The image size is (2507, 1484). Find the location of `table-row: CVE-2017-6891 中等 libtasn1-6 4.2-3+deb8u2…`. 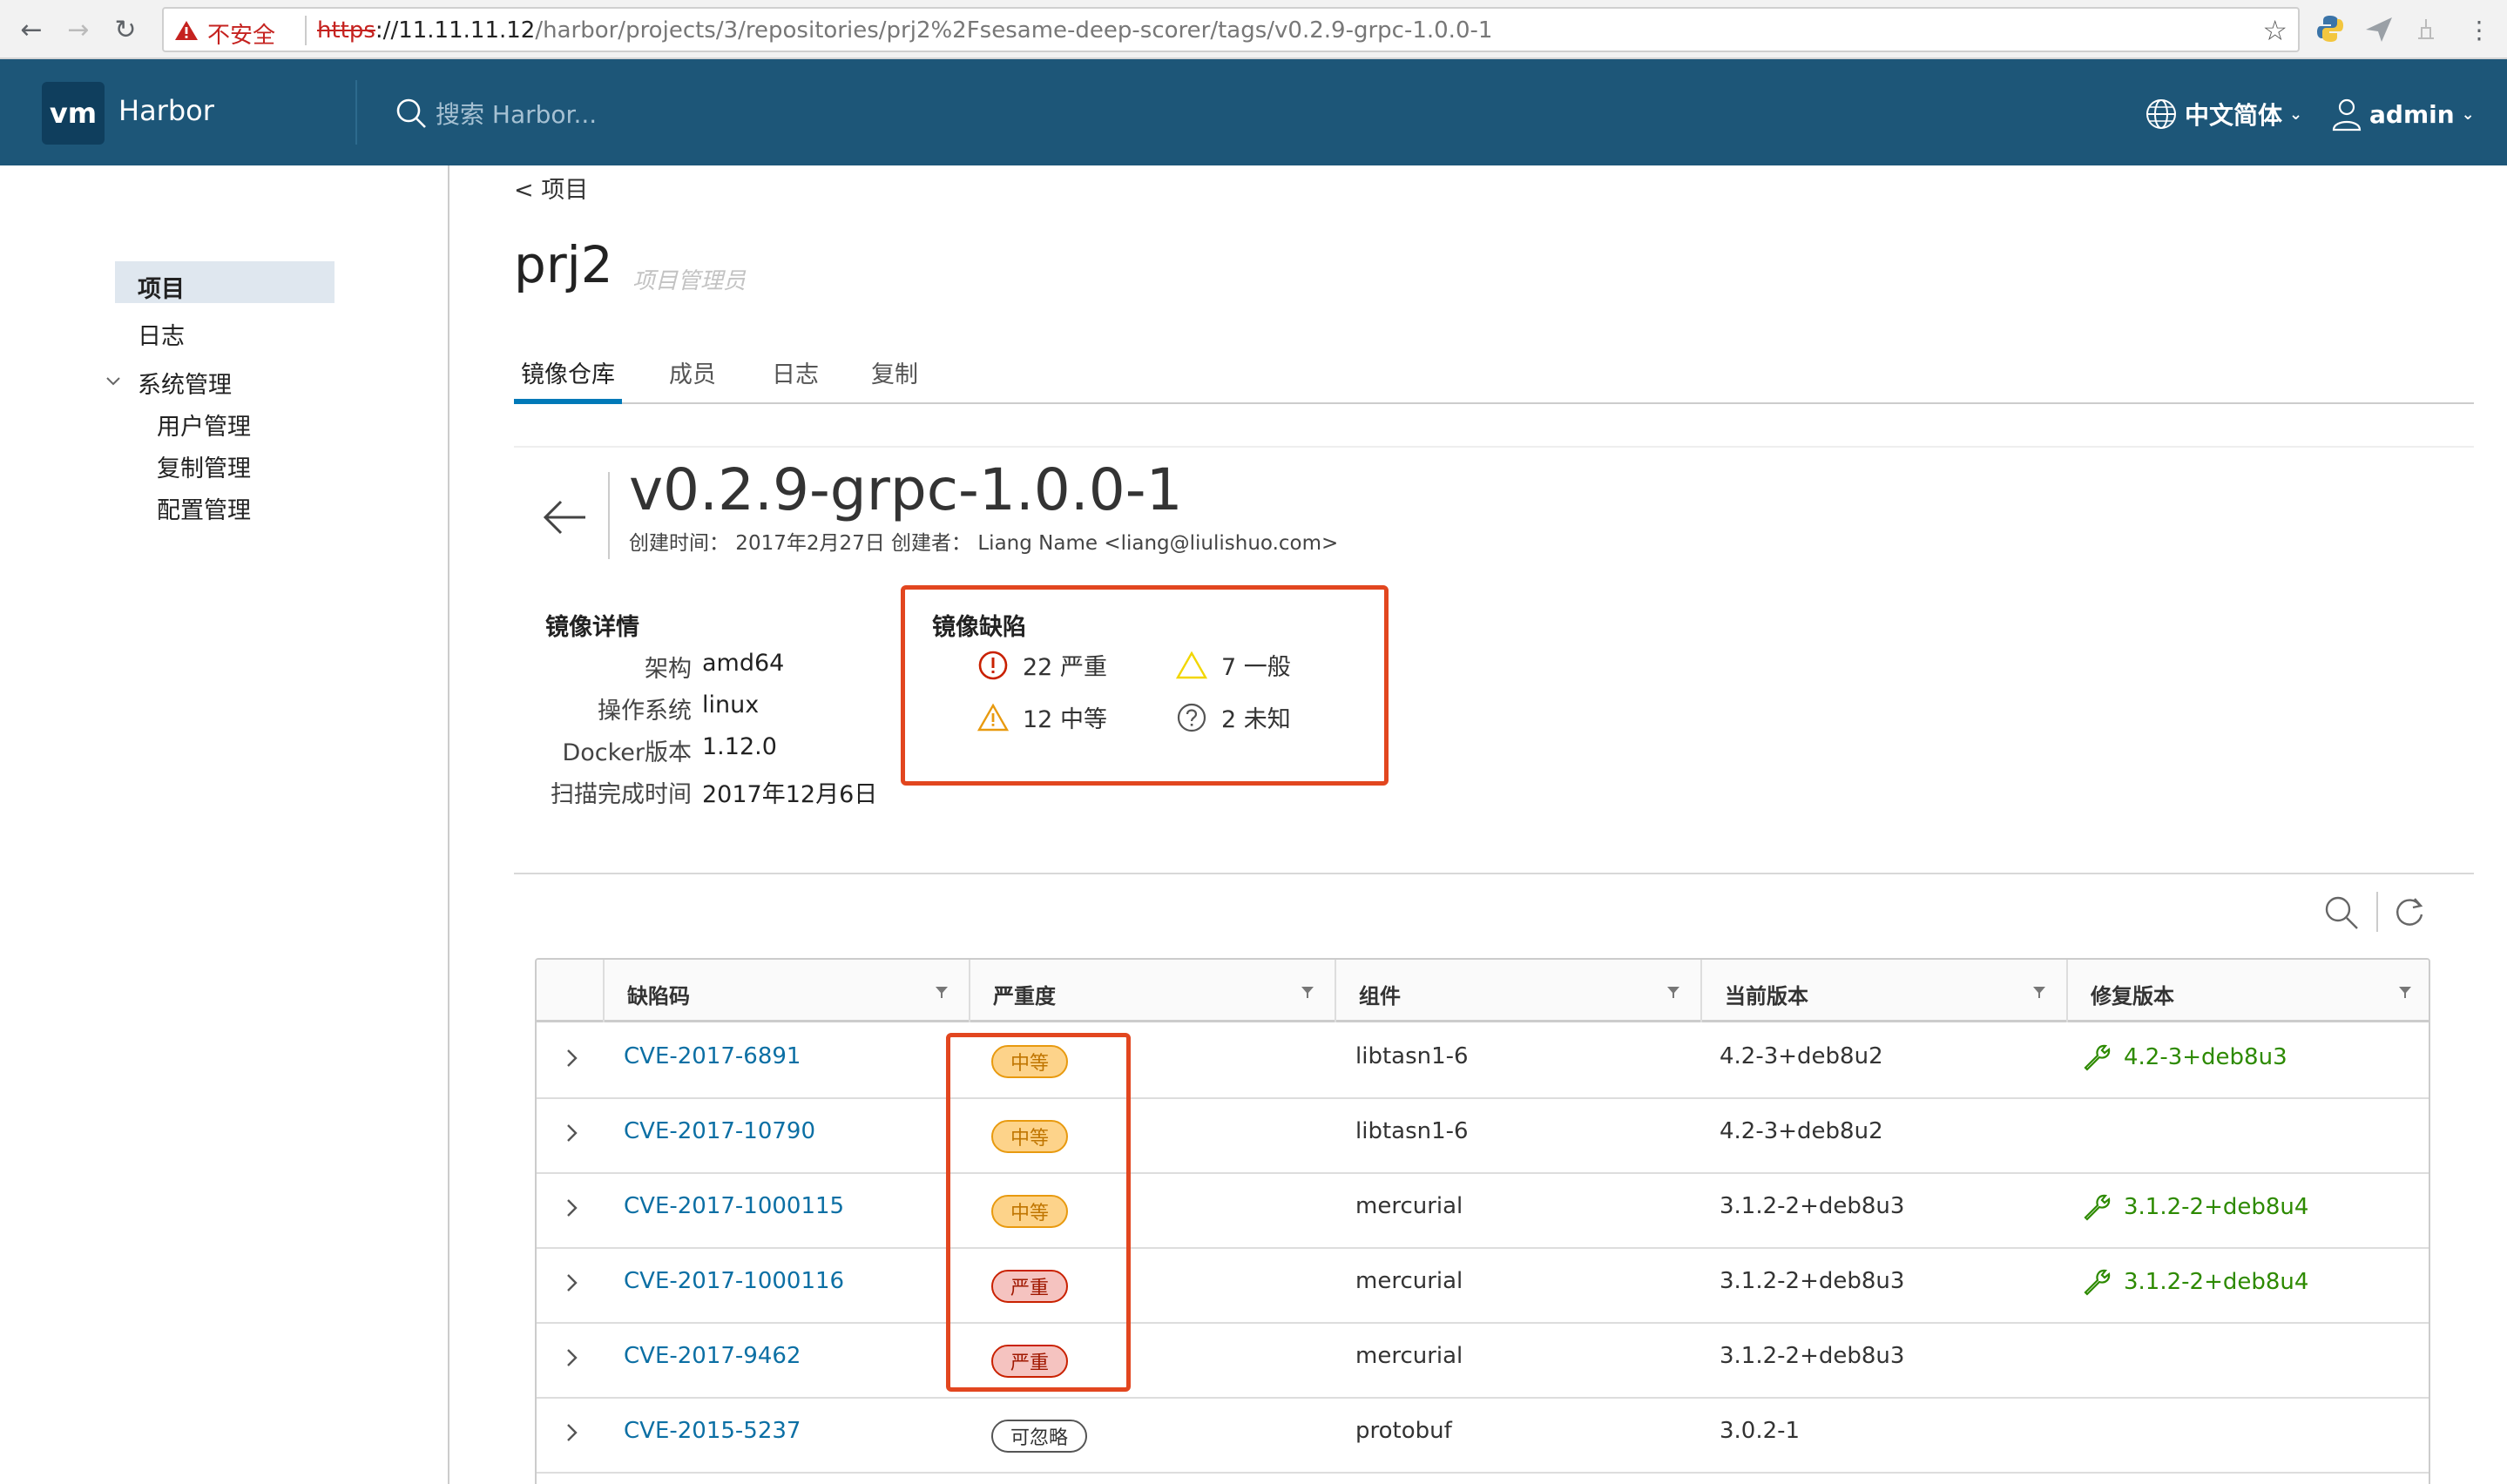

table-row: CVE-2017-6891 中等 libtasn1-6 4.2-3+deb8u2… is located at coordinates (1483, 1062).